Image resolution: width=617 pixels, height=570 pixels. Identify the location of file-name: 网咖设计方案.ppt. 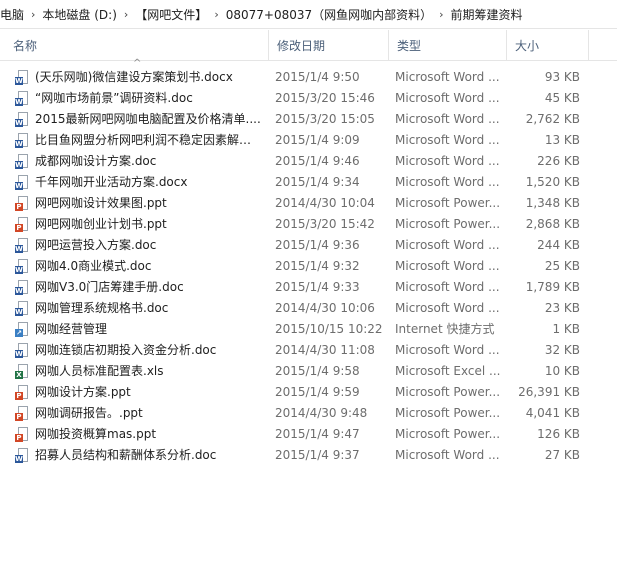
(83, 392).